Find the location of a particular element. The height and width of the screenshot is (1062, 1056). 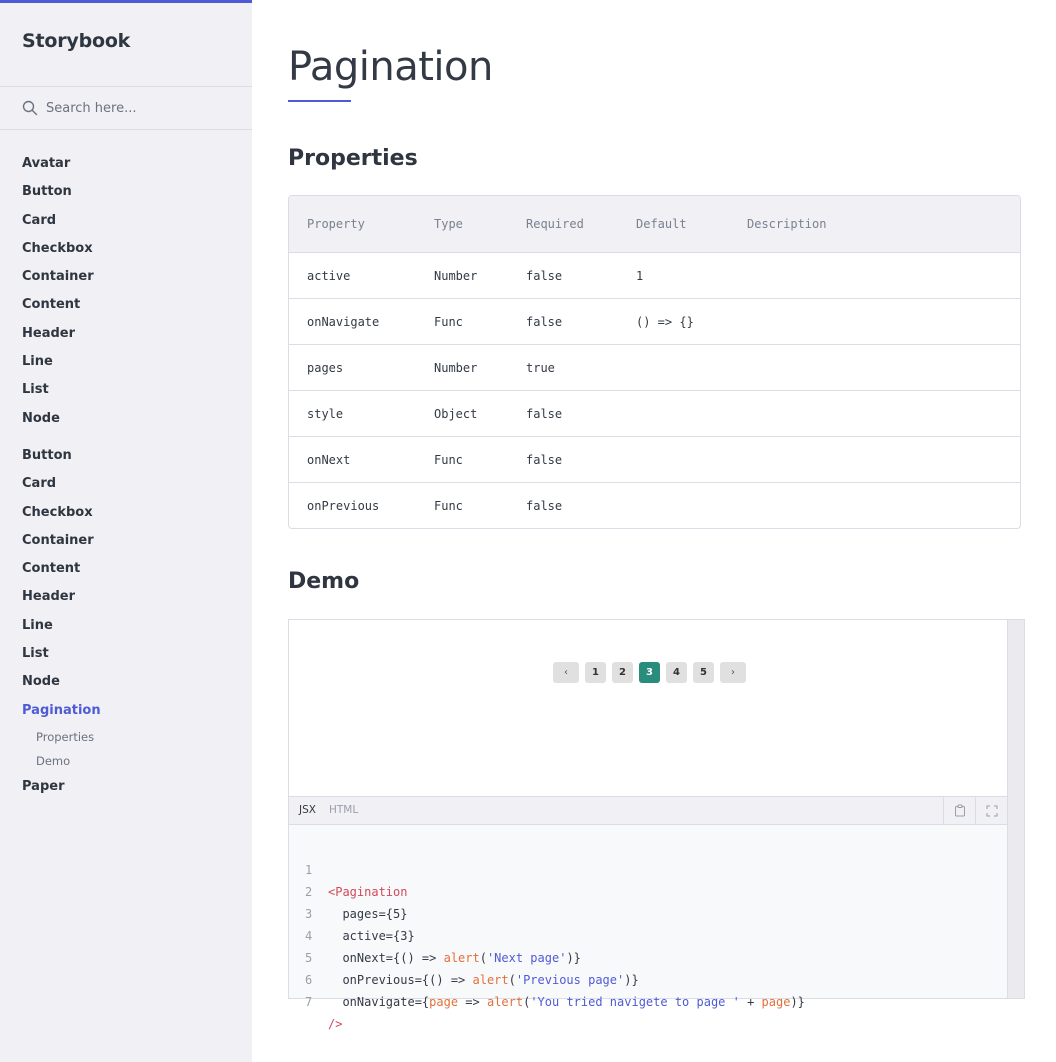

pagination-page-4: 4 is located at coordinates (676, 672).